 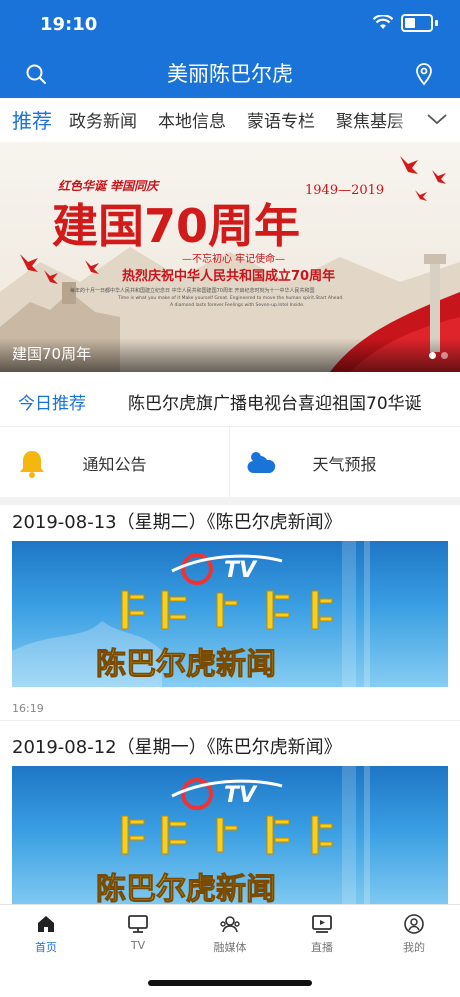 I want to click on news-title: 2019-08-13（星期二）《陈巴尔虎新闻》, so click(x=177, y=521).